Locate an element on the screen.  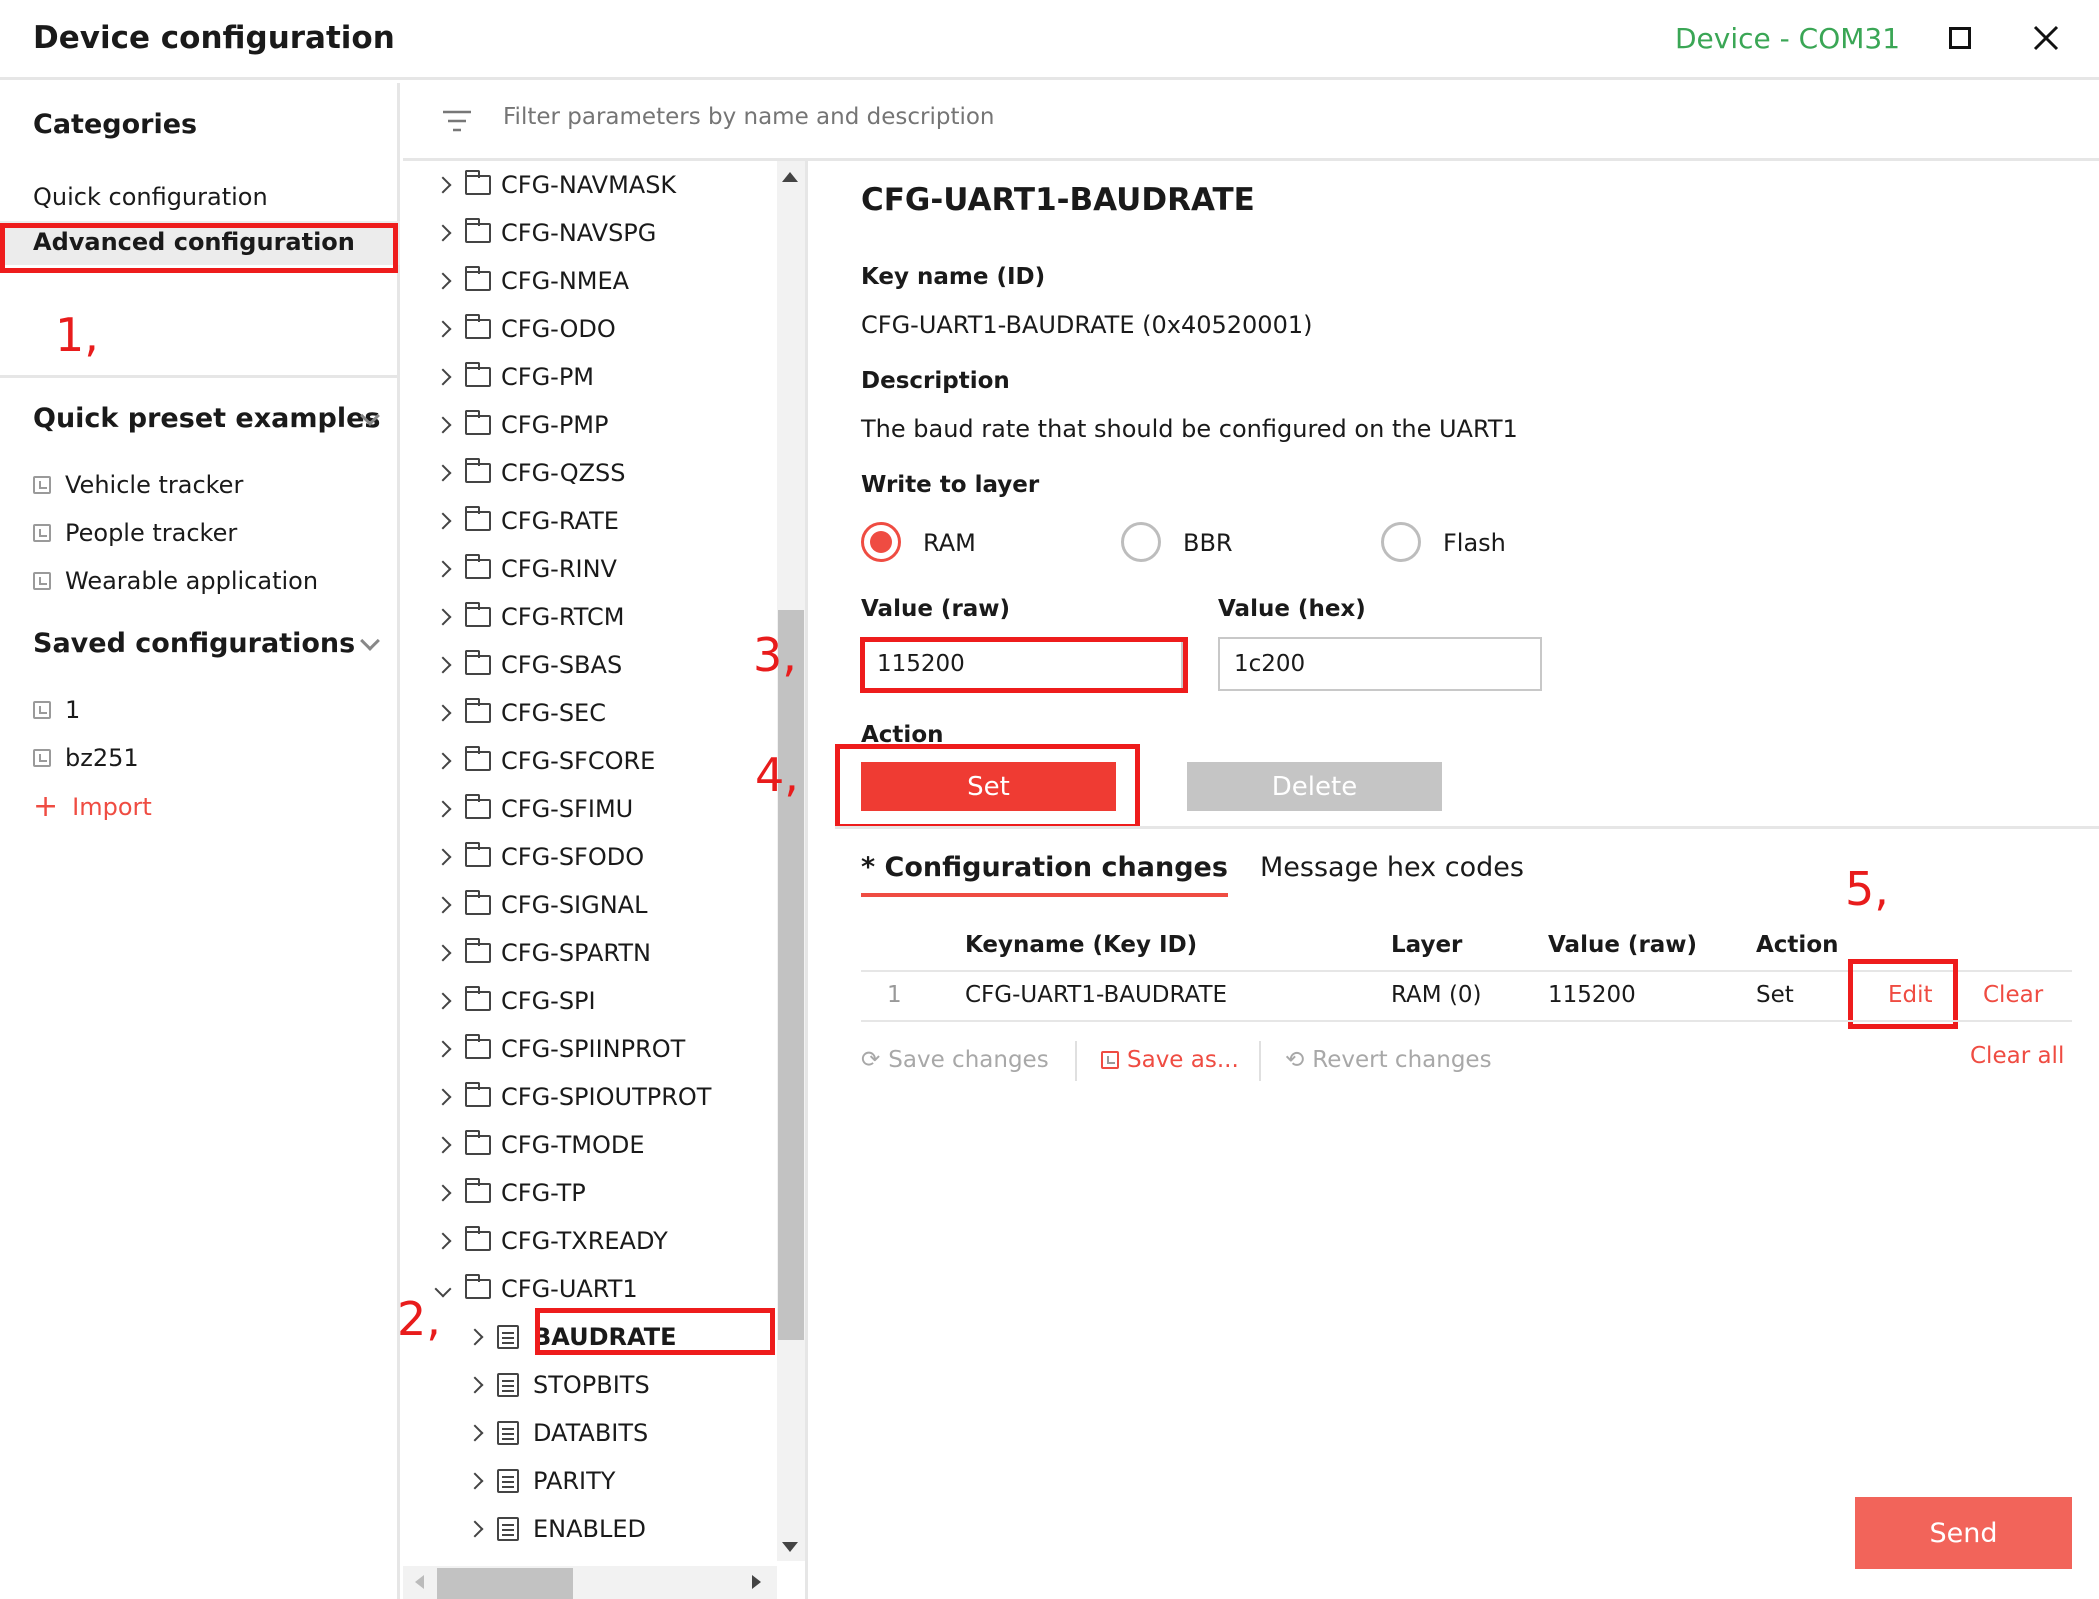
tree-folder-item: CFG-SBAS is located at coordinates (528, 665).